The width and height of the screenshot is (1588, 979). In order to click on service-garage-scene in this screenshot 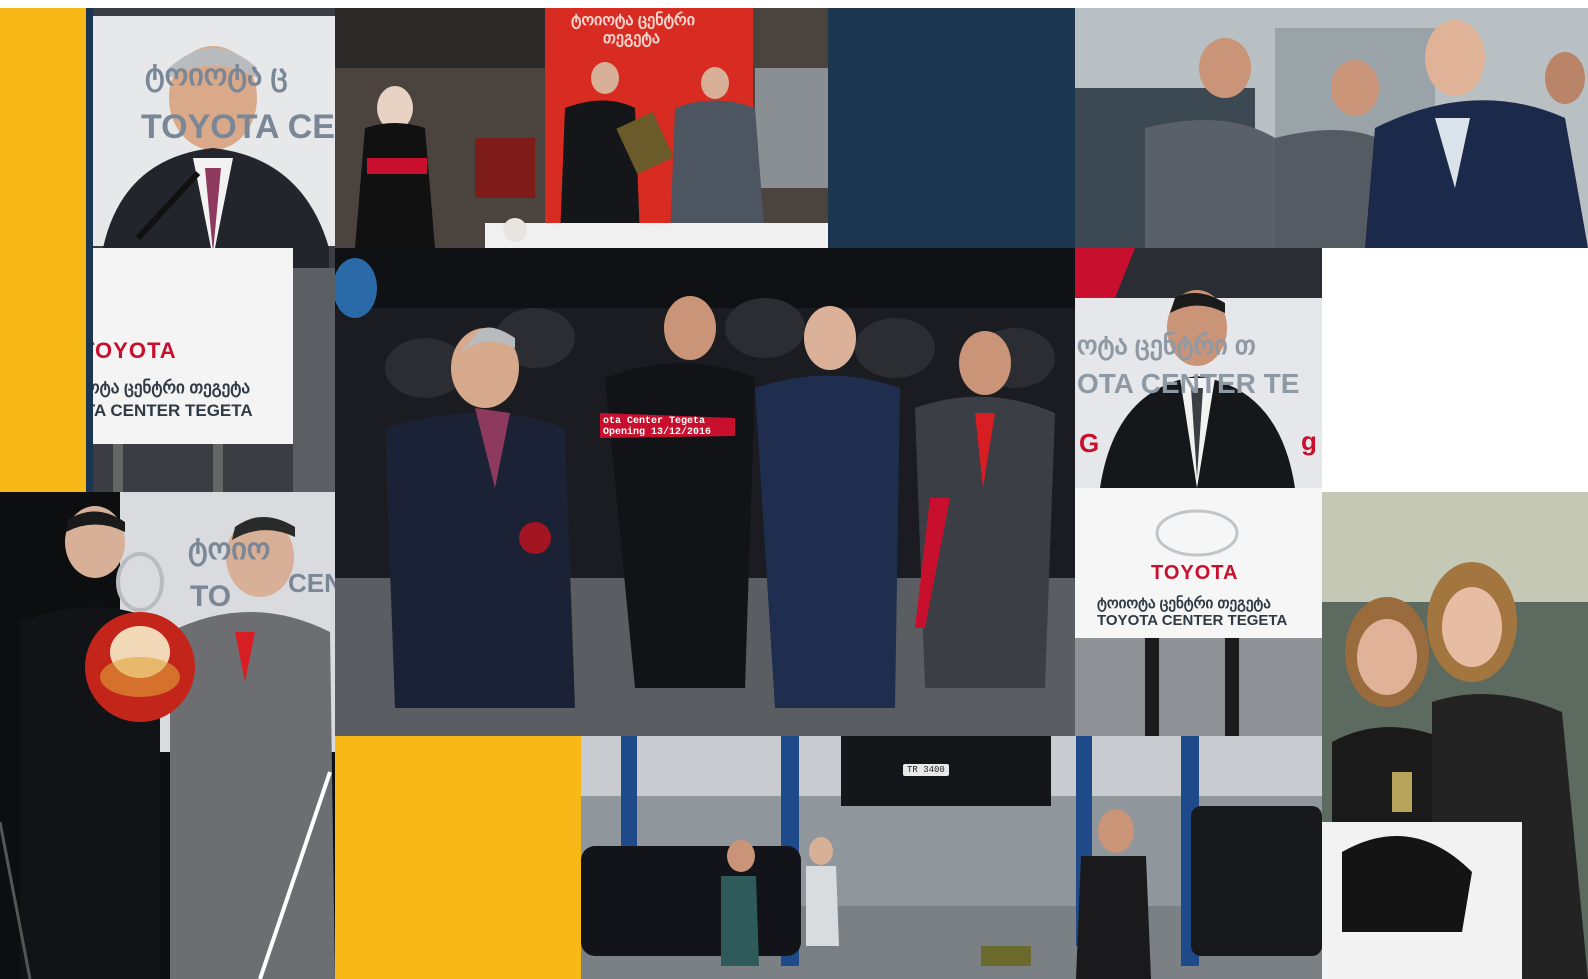, I will do `click(951, 857)`.